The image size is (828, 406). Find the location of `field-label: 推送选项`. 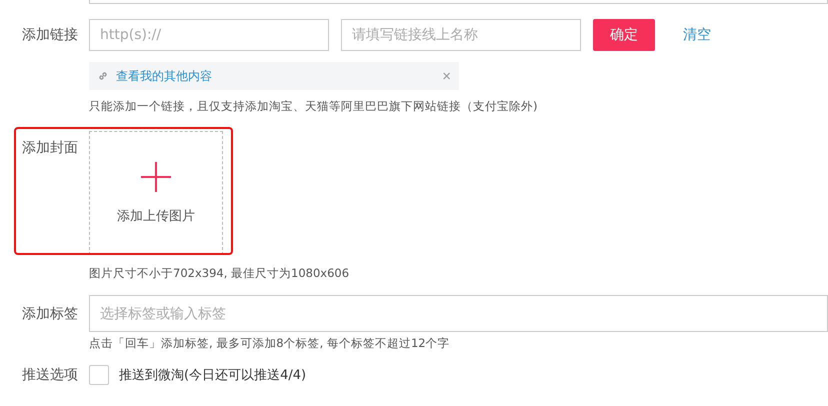

field-label: 推送选项 is located at coordinates (50, 375).